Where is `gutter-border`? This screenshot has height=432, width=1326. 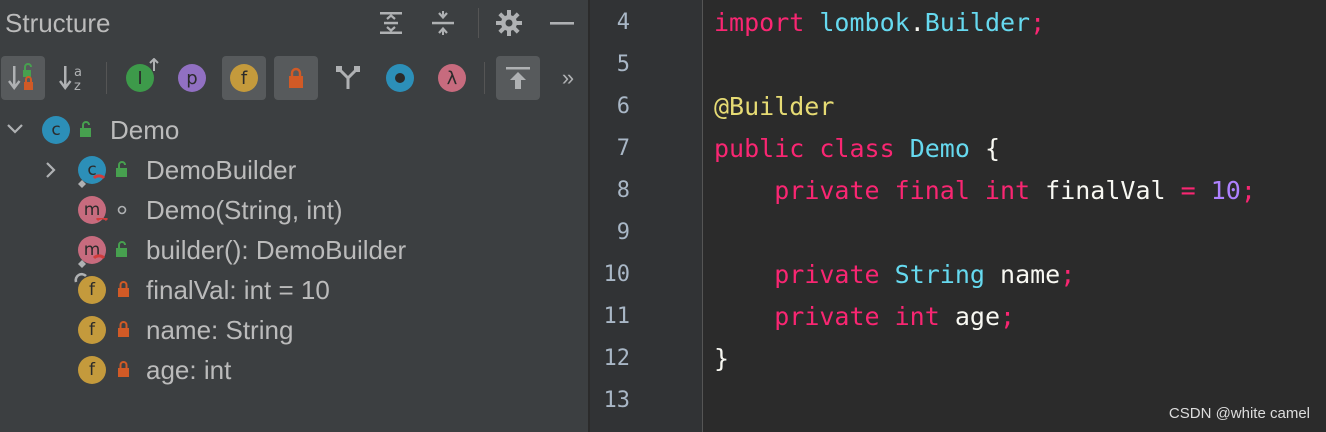
gutter-border is located at coordinates (702, 216).